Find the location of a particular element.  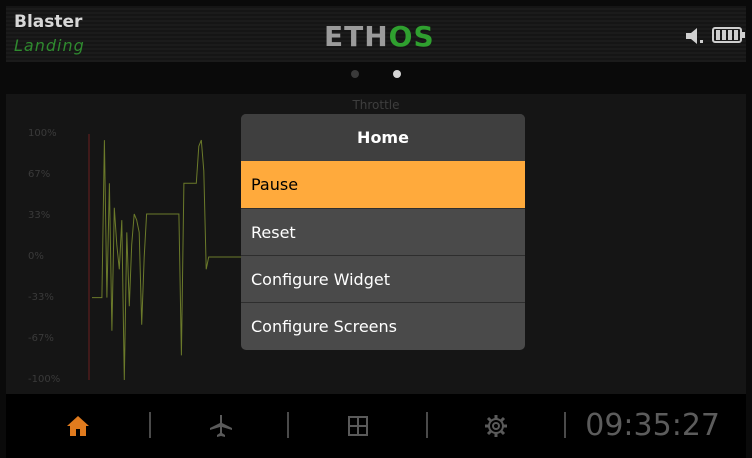

throttle-series-line is located at coordinates (166, 260).